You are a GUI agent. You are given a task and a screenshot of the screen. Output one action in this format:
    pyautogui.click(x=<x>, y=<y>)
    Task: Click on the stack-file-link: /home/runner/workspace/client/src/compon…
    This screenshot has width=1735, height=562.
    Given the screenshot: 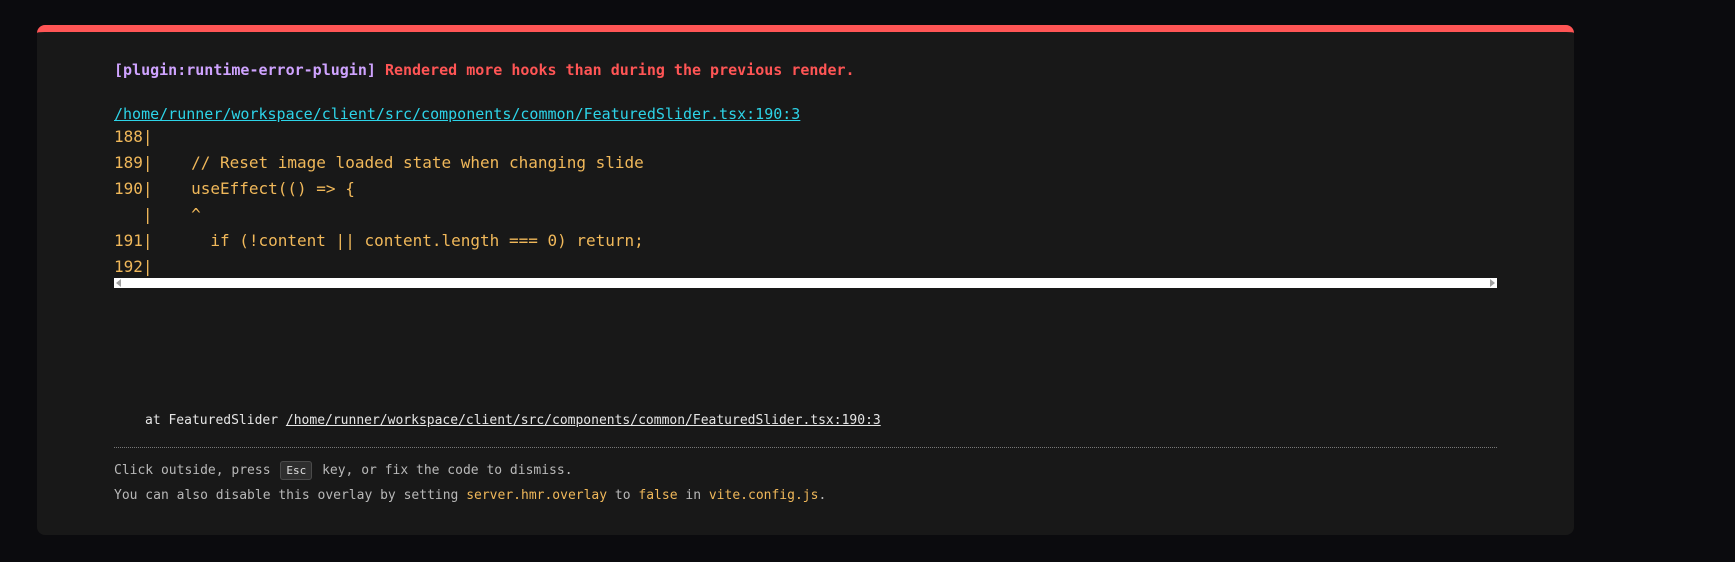 What is the action you would take?
    pyautogui.click(x=583, y=420)
    